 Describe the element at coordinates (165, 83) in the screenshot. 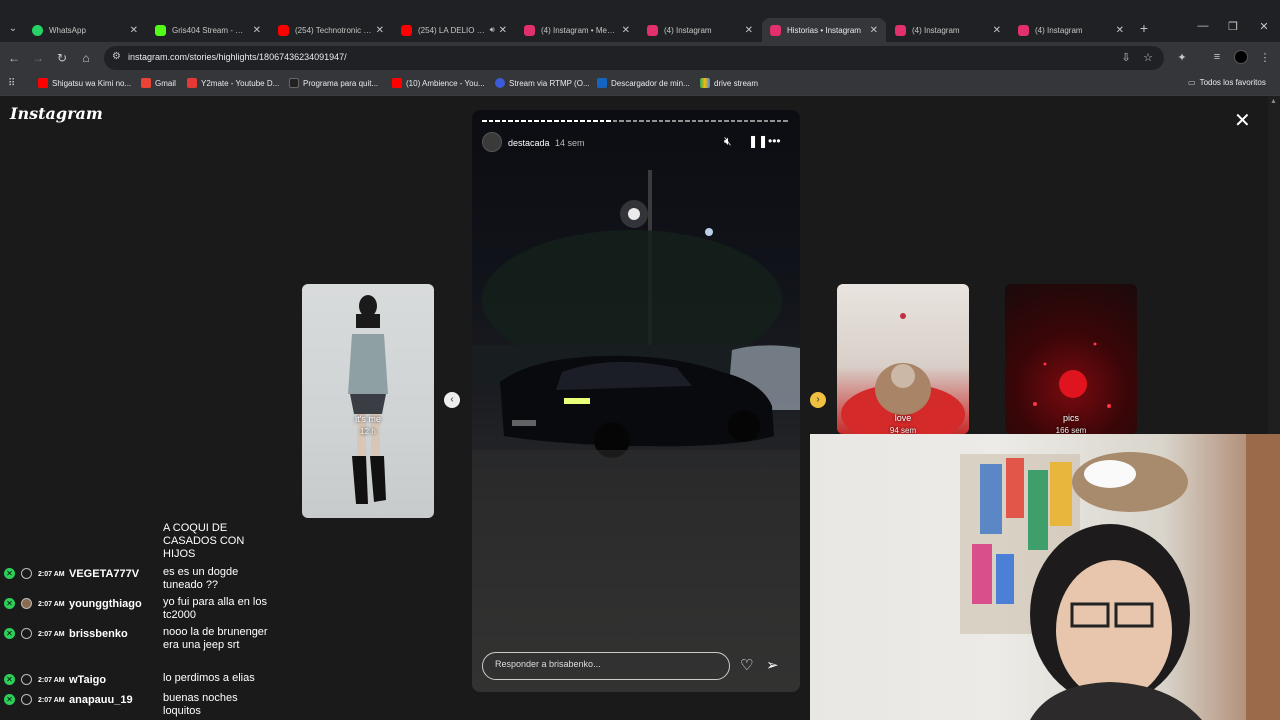

I see `bookmark-label: Gmail` at that location.